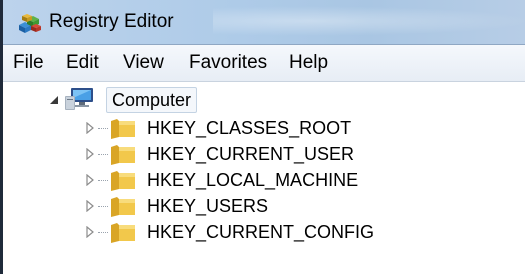  What do you see at coordinates (369, 21) in the screenshot?
I see `title-bar-glow` at bounding box center [369, 21].